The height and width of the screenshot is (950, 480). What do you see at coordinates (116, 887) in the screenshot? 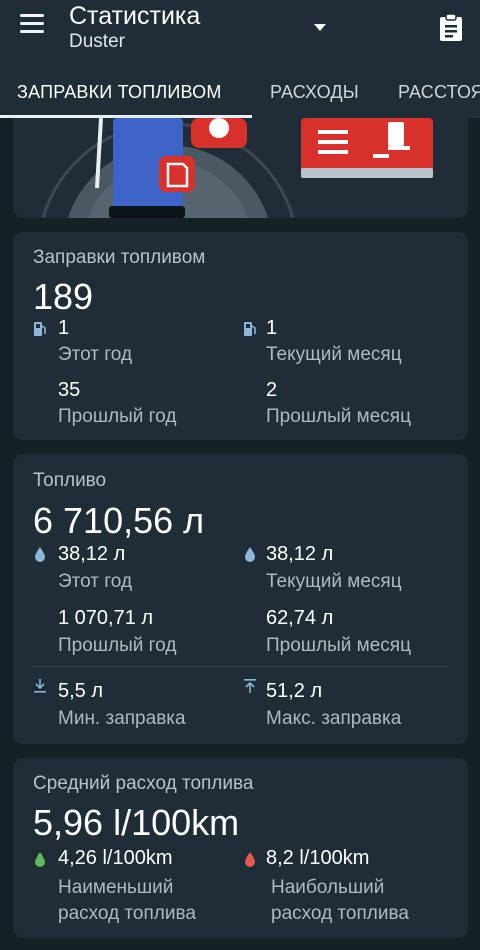
I see `consumption-min-label-line1: Наименьший` at bounding box center [116, 887].